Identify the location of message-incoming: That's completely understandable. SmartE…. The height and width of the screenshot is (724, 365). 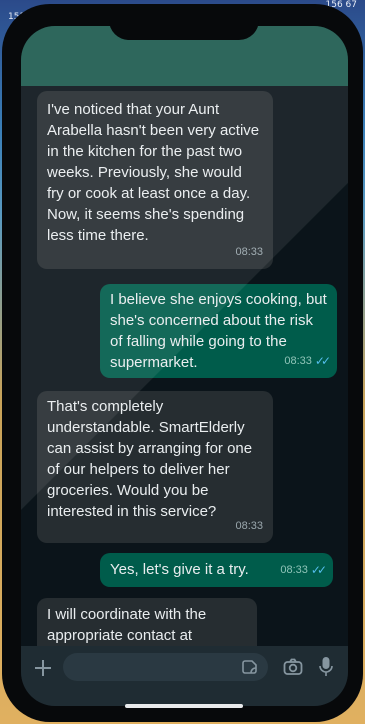
(155, 467).